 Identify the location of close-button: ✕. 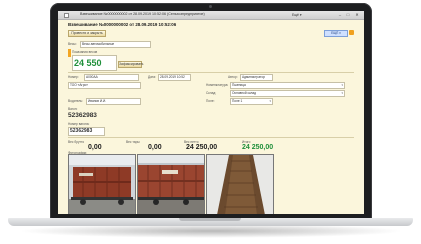
(357, 14).